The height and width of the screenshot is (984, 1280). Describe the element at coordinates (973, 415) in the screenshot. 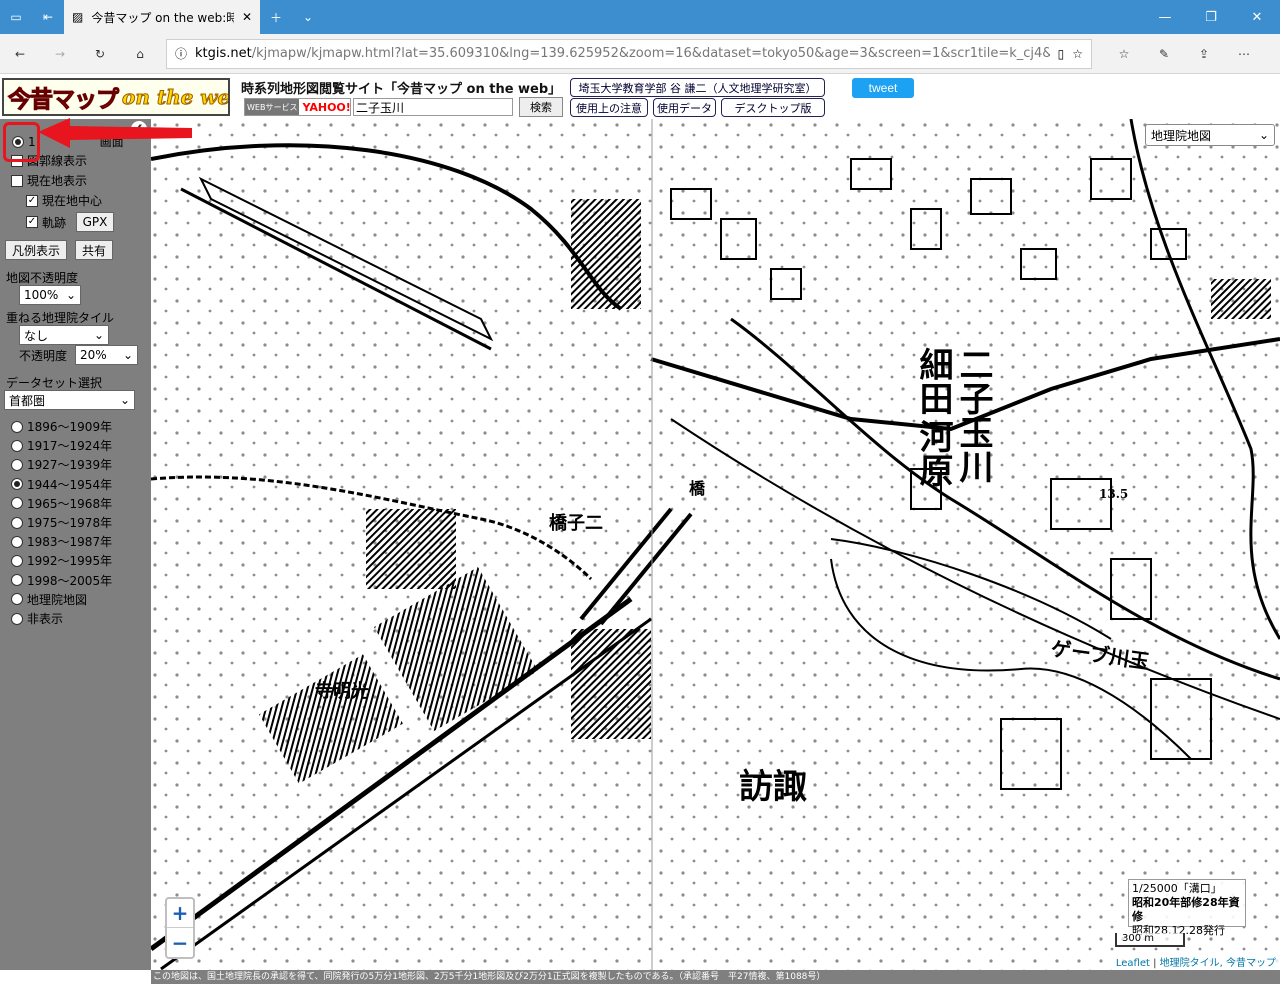

I see `map-label-futakotamagawa: 二子玉川` at that location.